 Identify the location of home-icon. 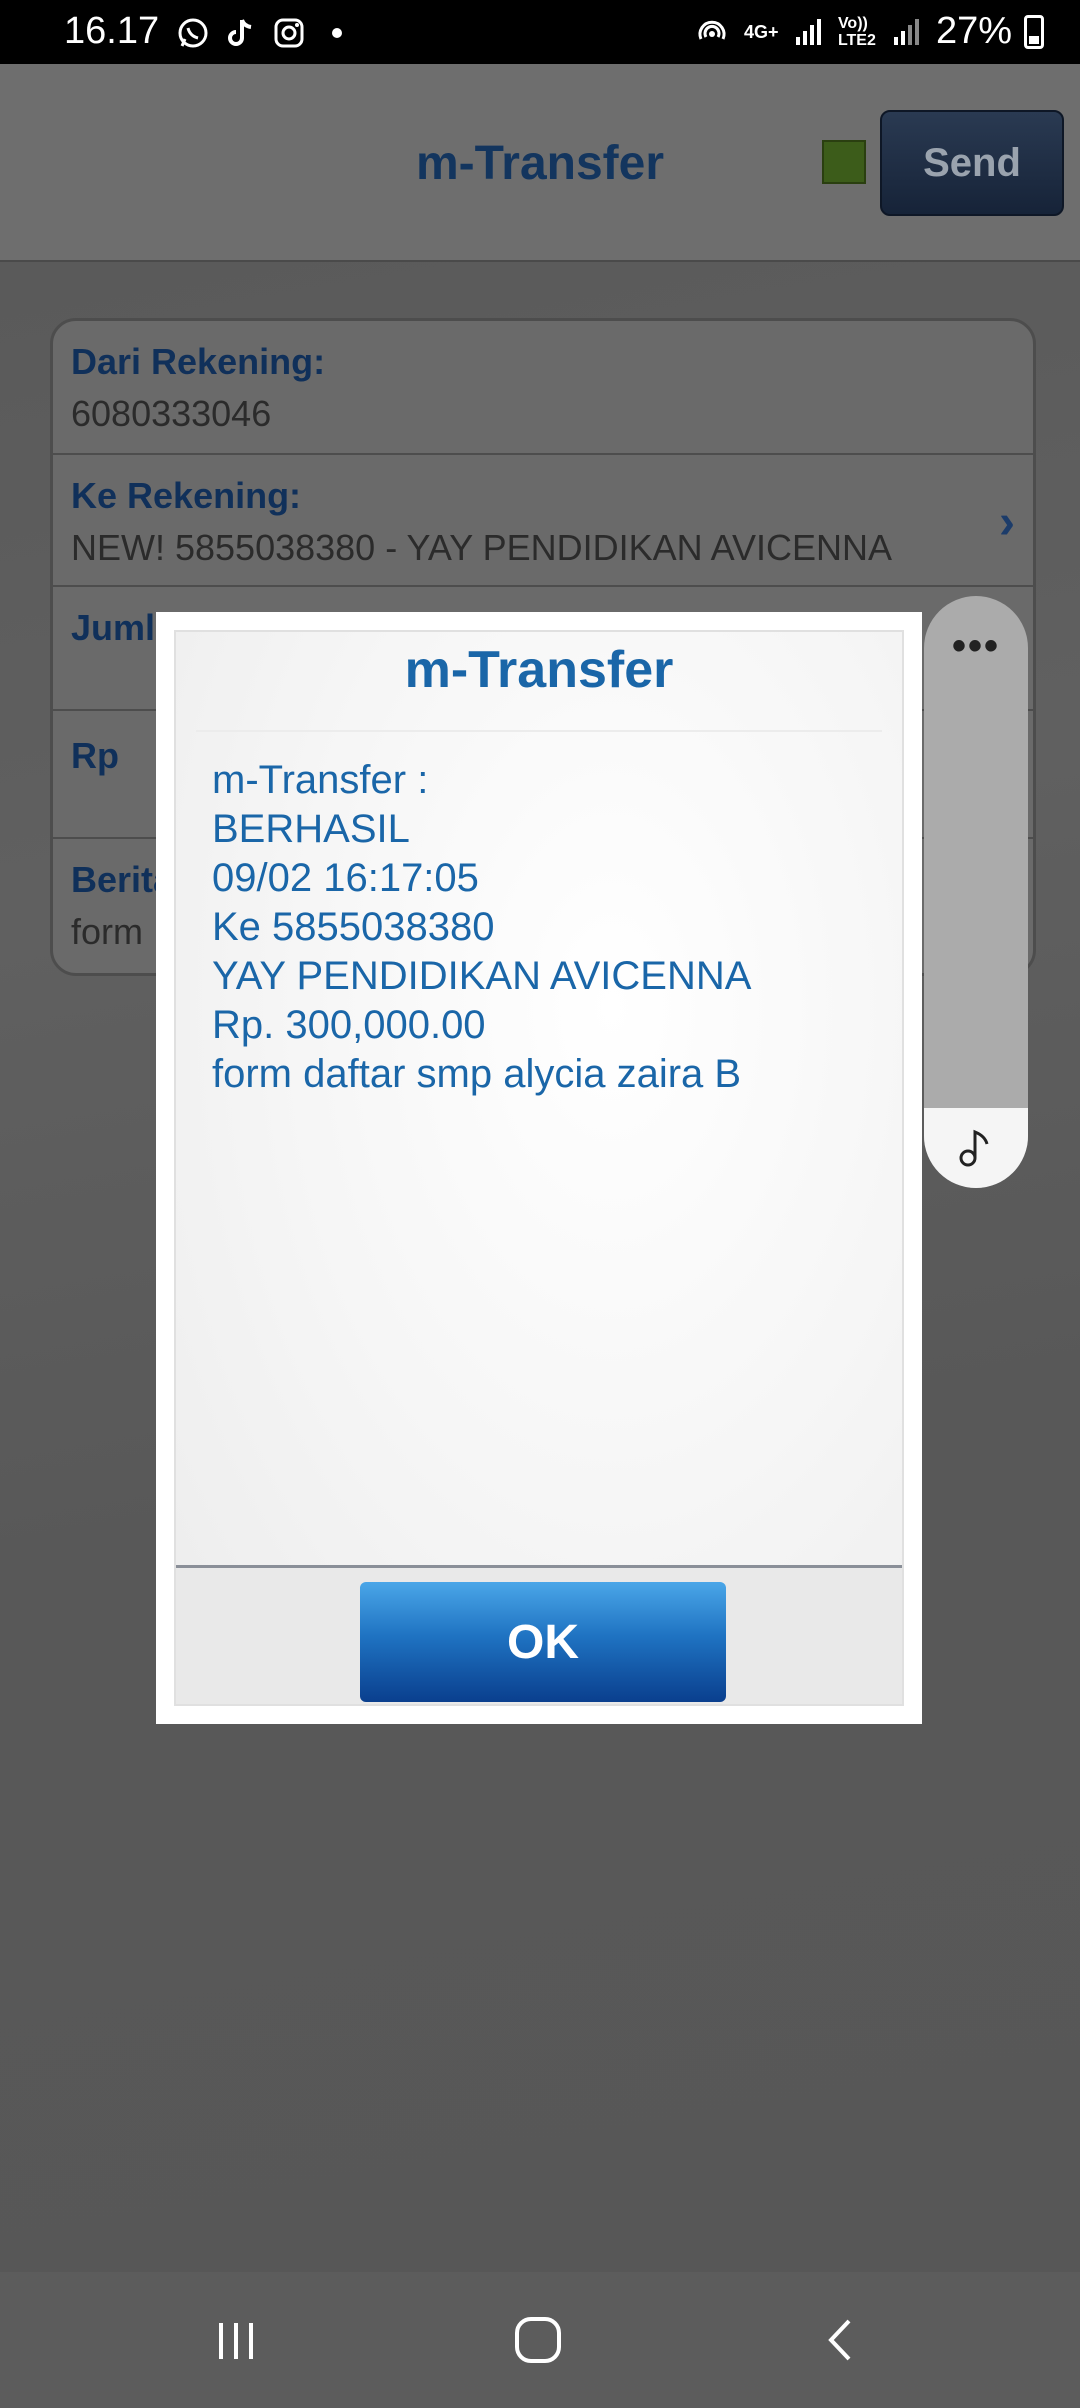
(538, 2340).